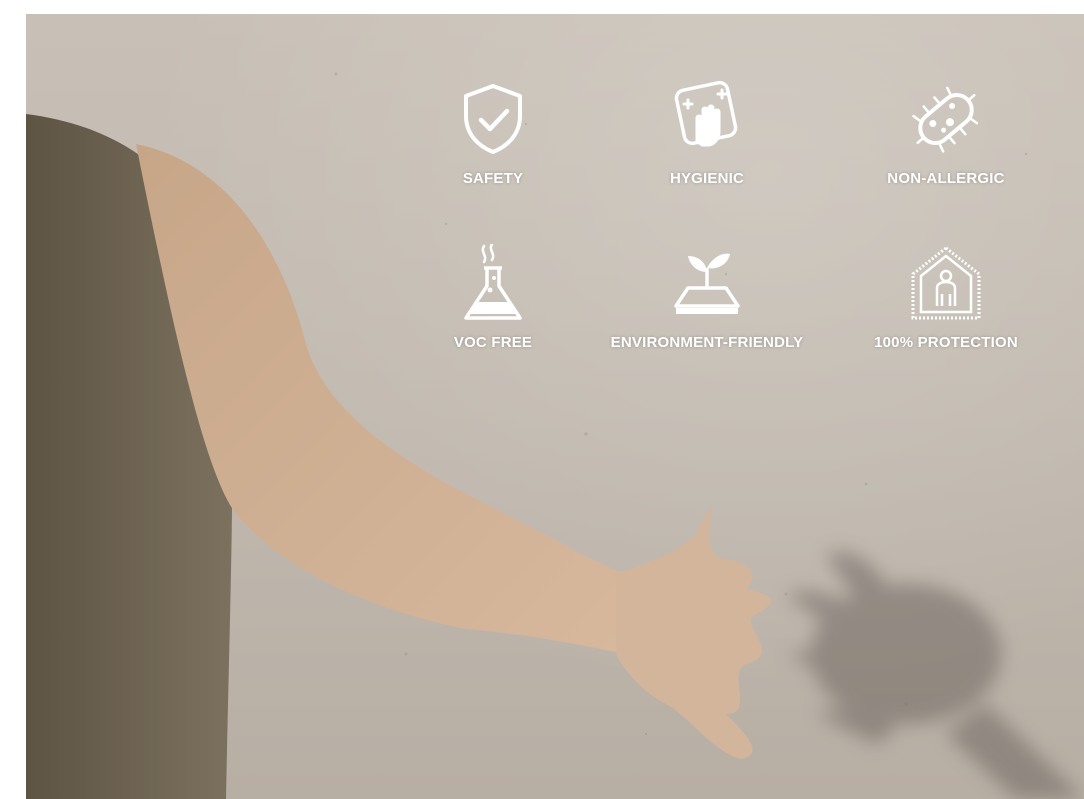 The width and height of the screenshot is (1084, 799). I want to click on hand, so click(694, 633).